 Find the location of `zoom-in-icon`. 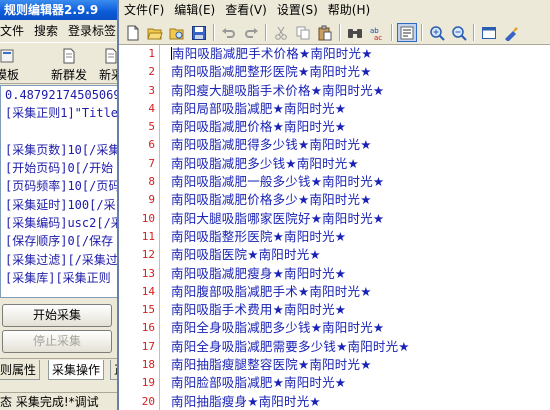

zoom-in-icon is located at coordinates (437, 33).